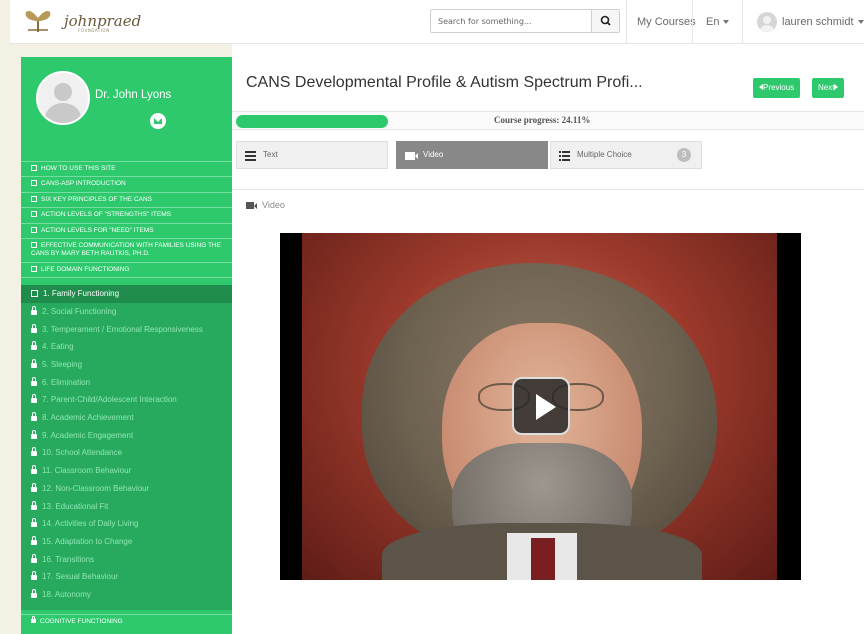 This screenshot has height=634, width=864. What do you see at coordinates (265, 205) in the screenshot?
I see `section-heading: Video` at bounding box center [265, 205].